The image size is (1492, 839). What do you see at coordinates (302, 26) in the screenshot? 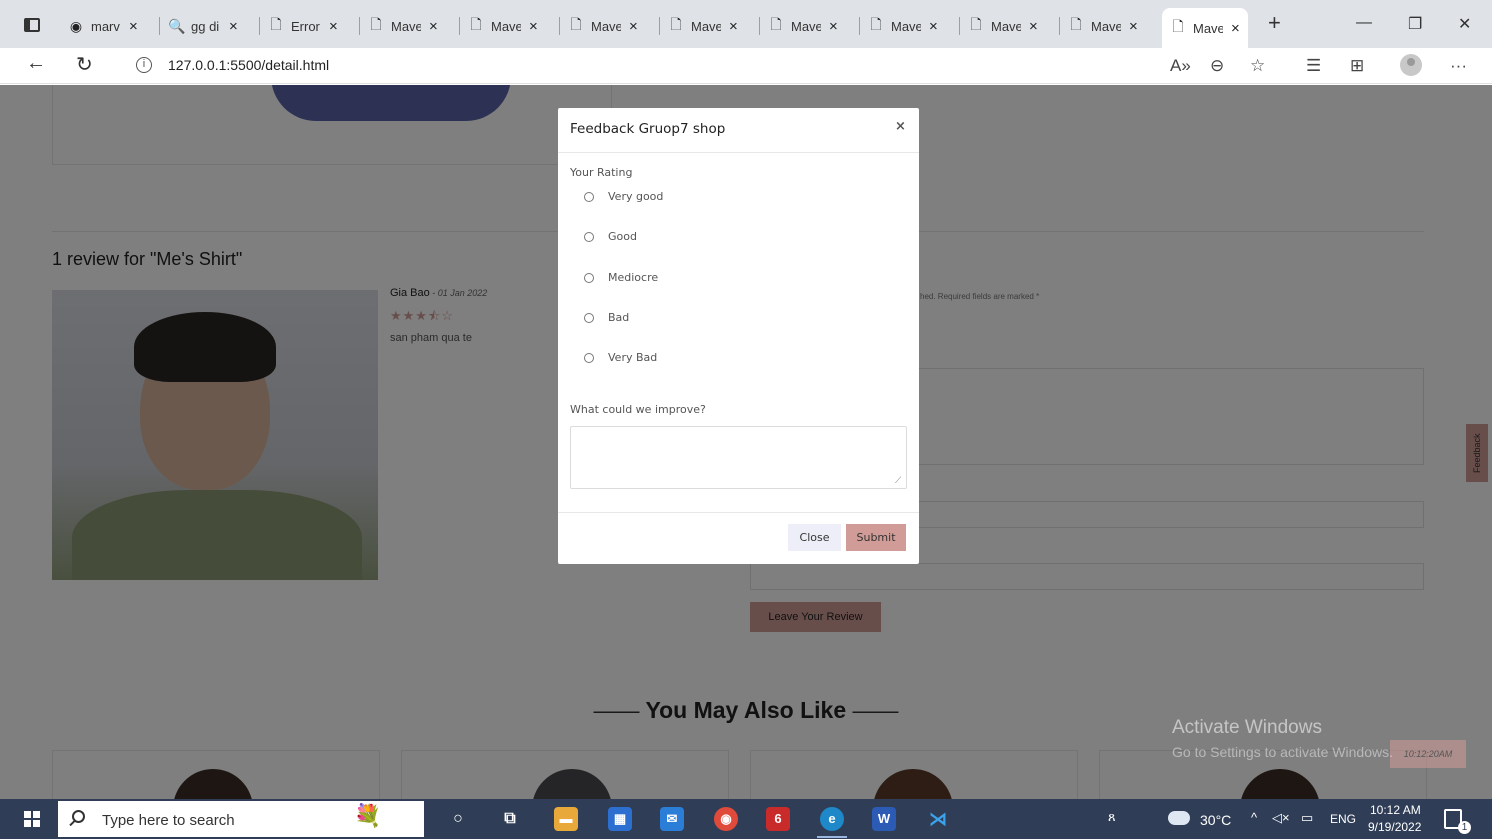
I see `browser-tab: 🗋 Error ×` at bounding box center [302, 26].